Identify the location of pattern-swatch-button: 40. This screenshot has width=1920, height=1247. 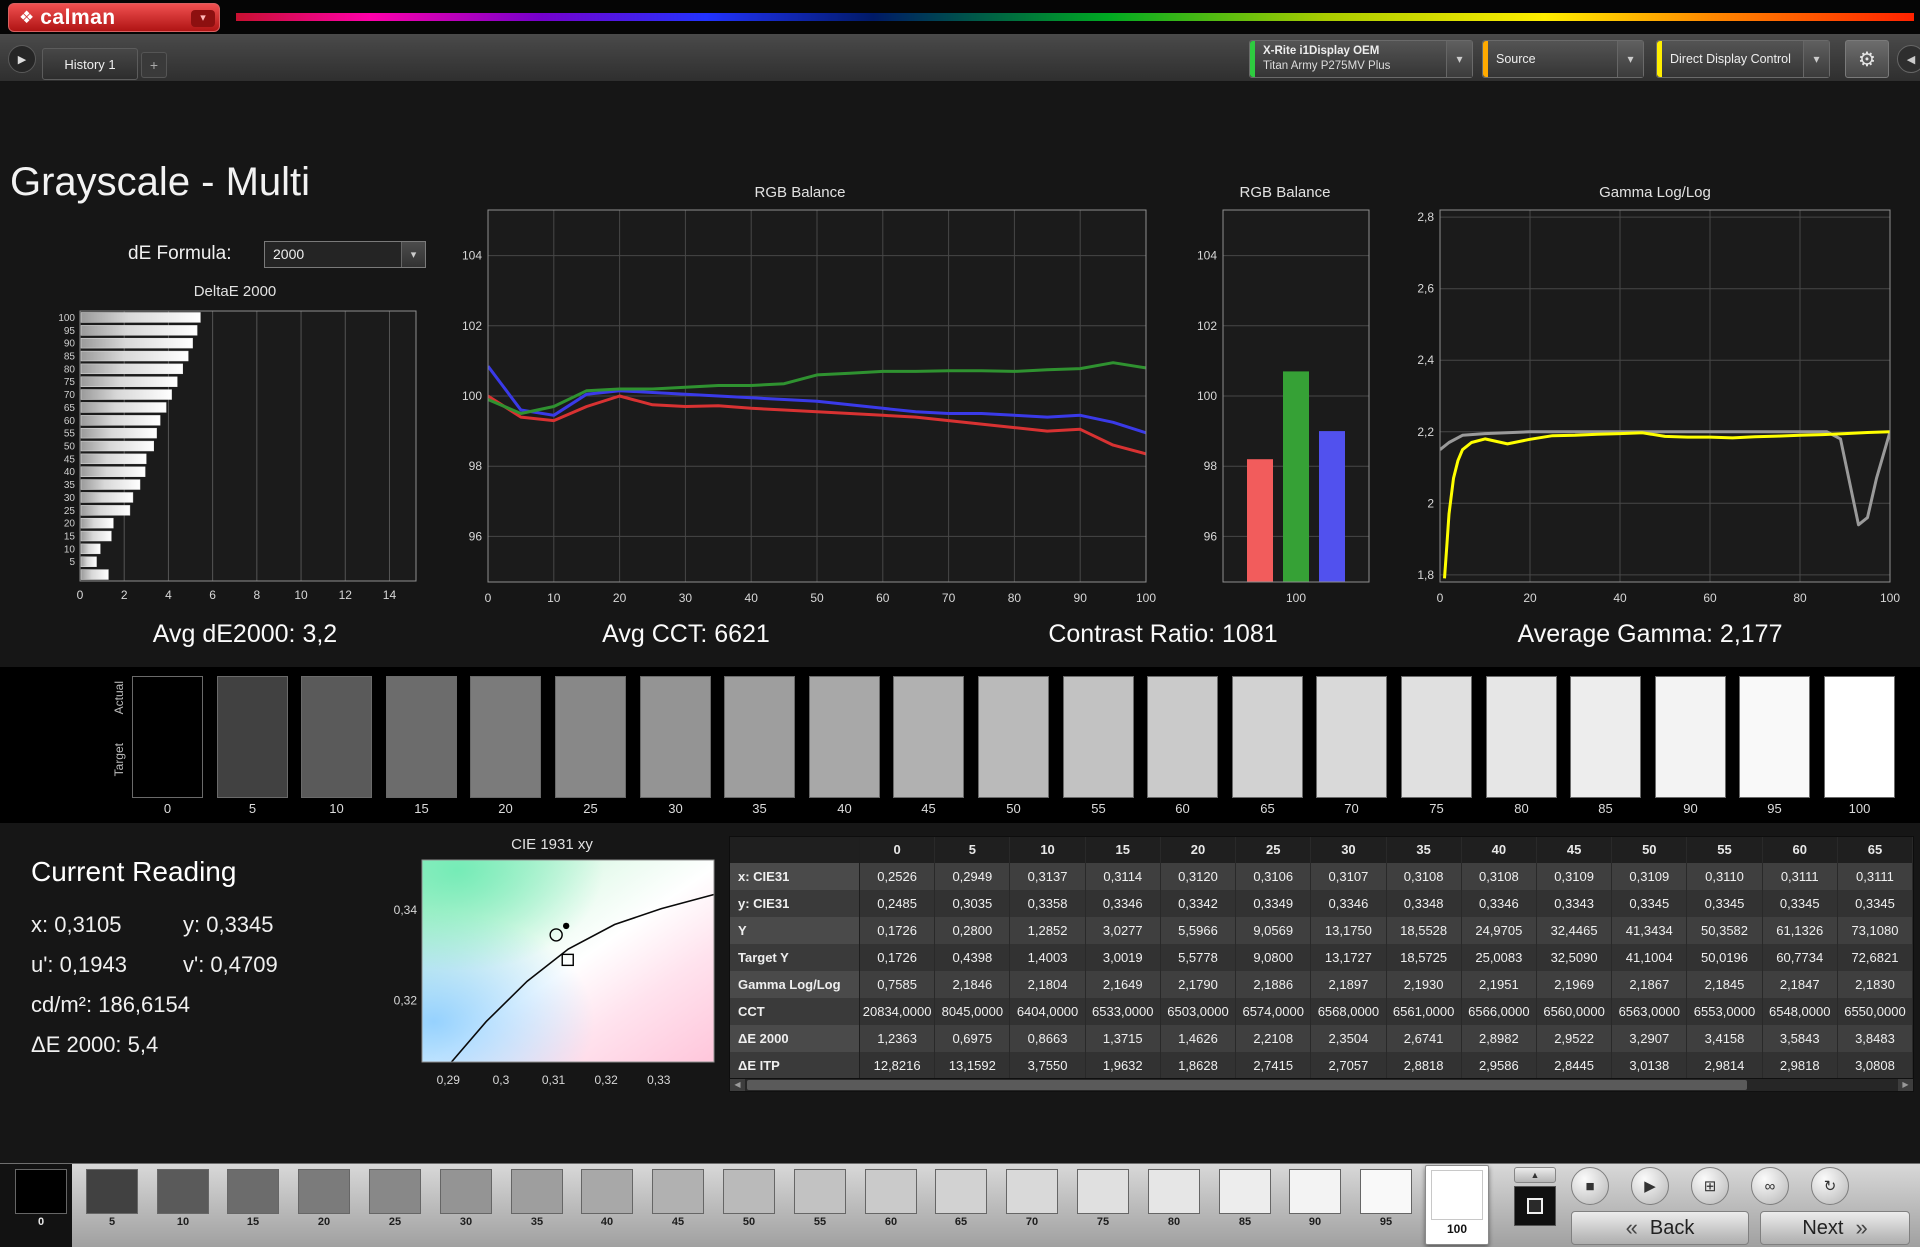
(607, 1198).